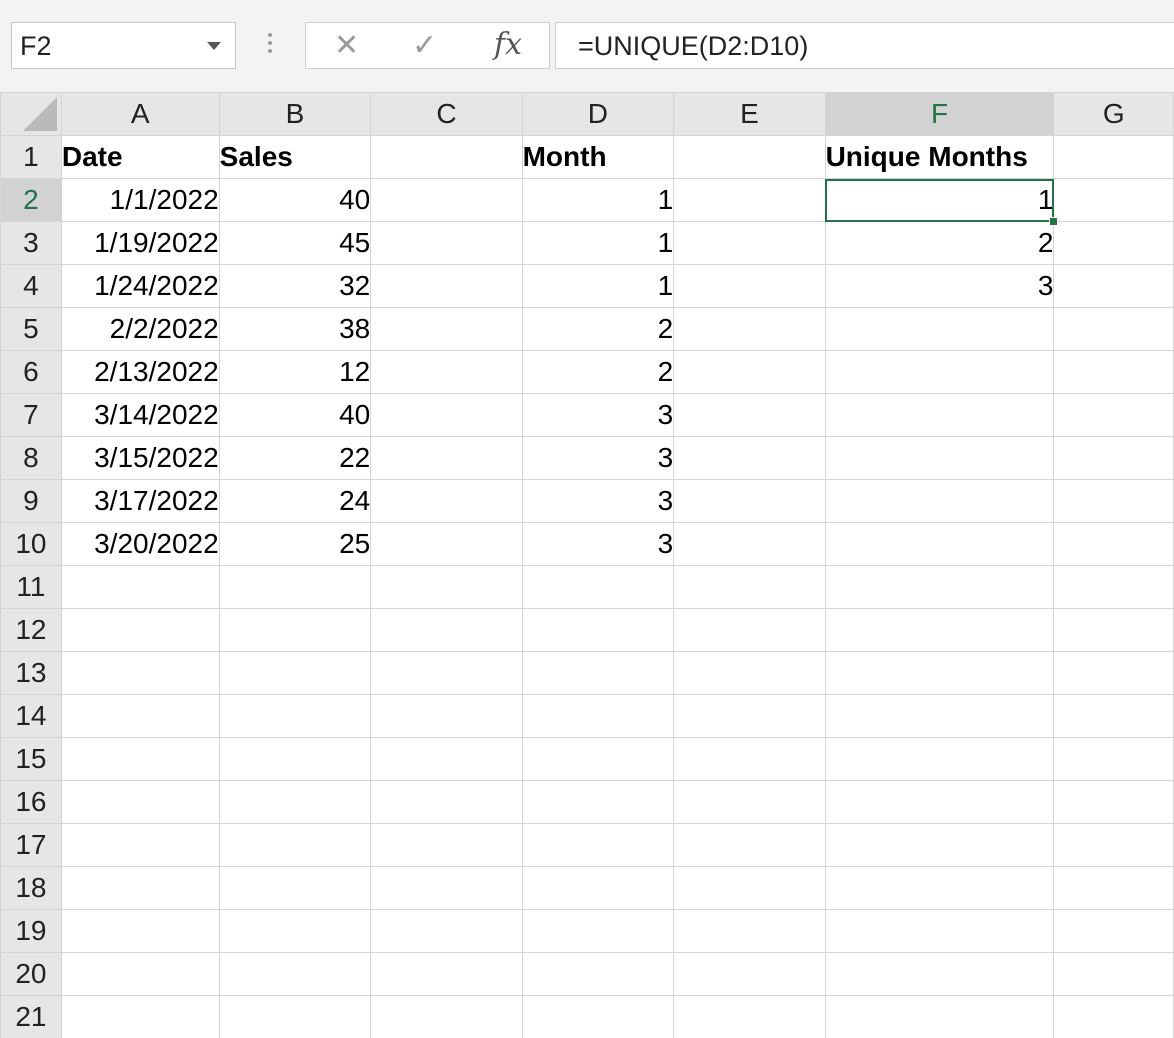  What do you see at coordinates (295, 458) in the screenshot?
I see `cell-b8: 22` at bounding box center [295, 458].